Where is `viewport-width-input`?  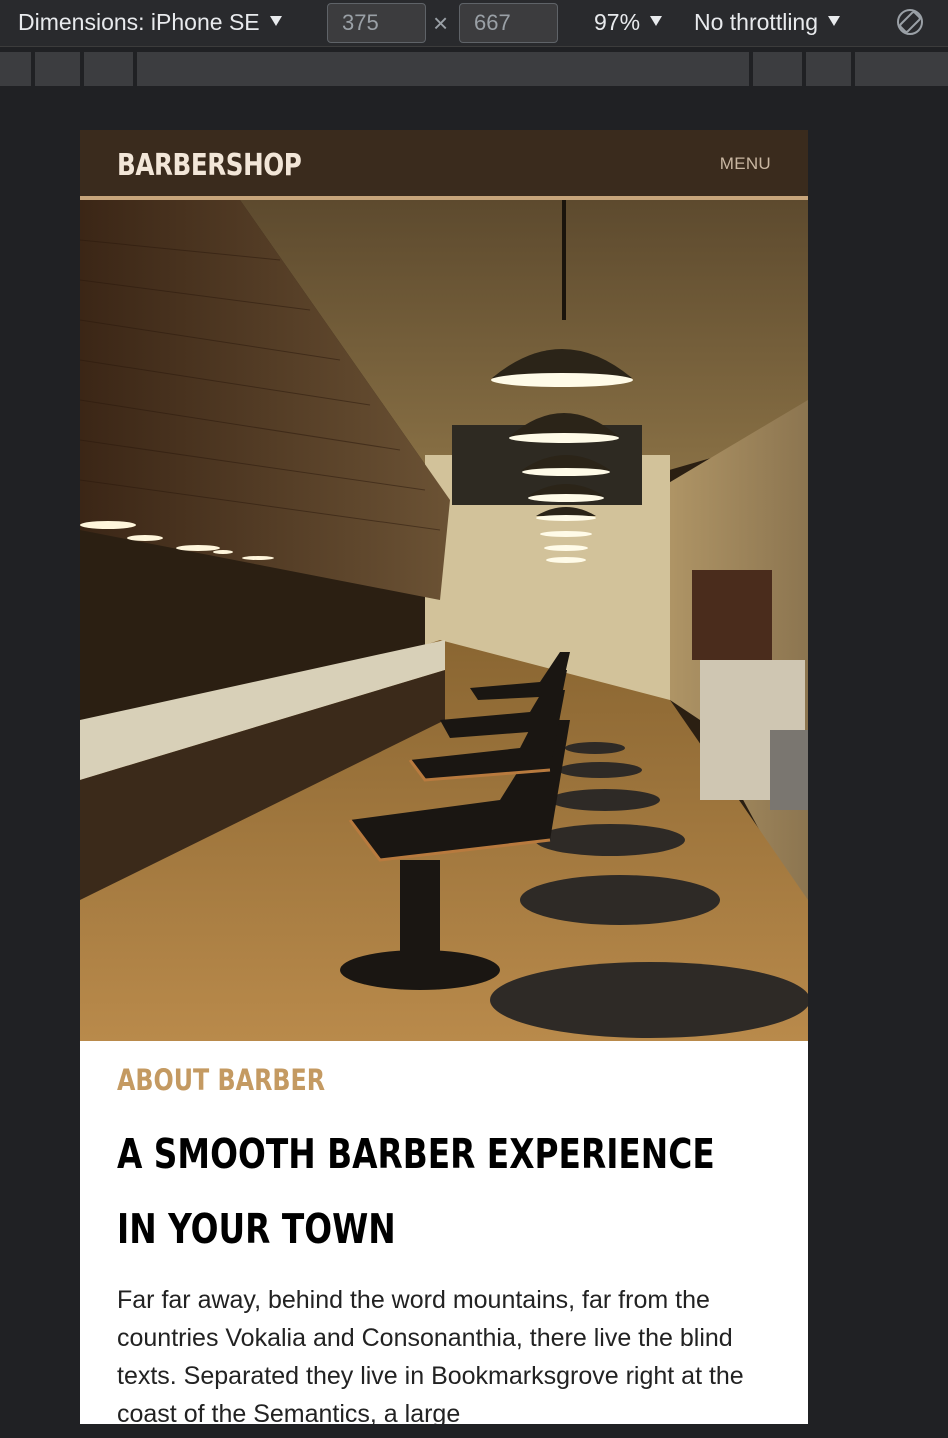 viewport-width-input is located at coordinates (376, 23).